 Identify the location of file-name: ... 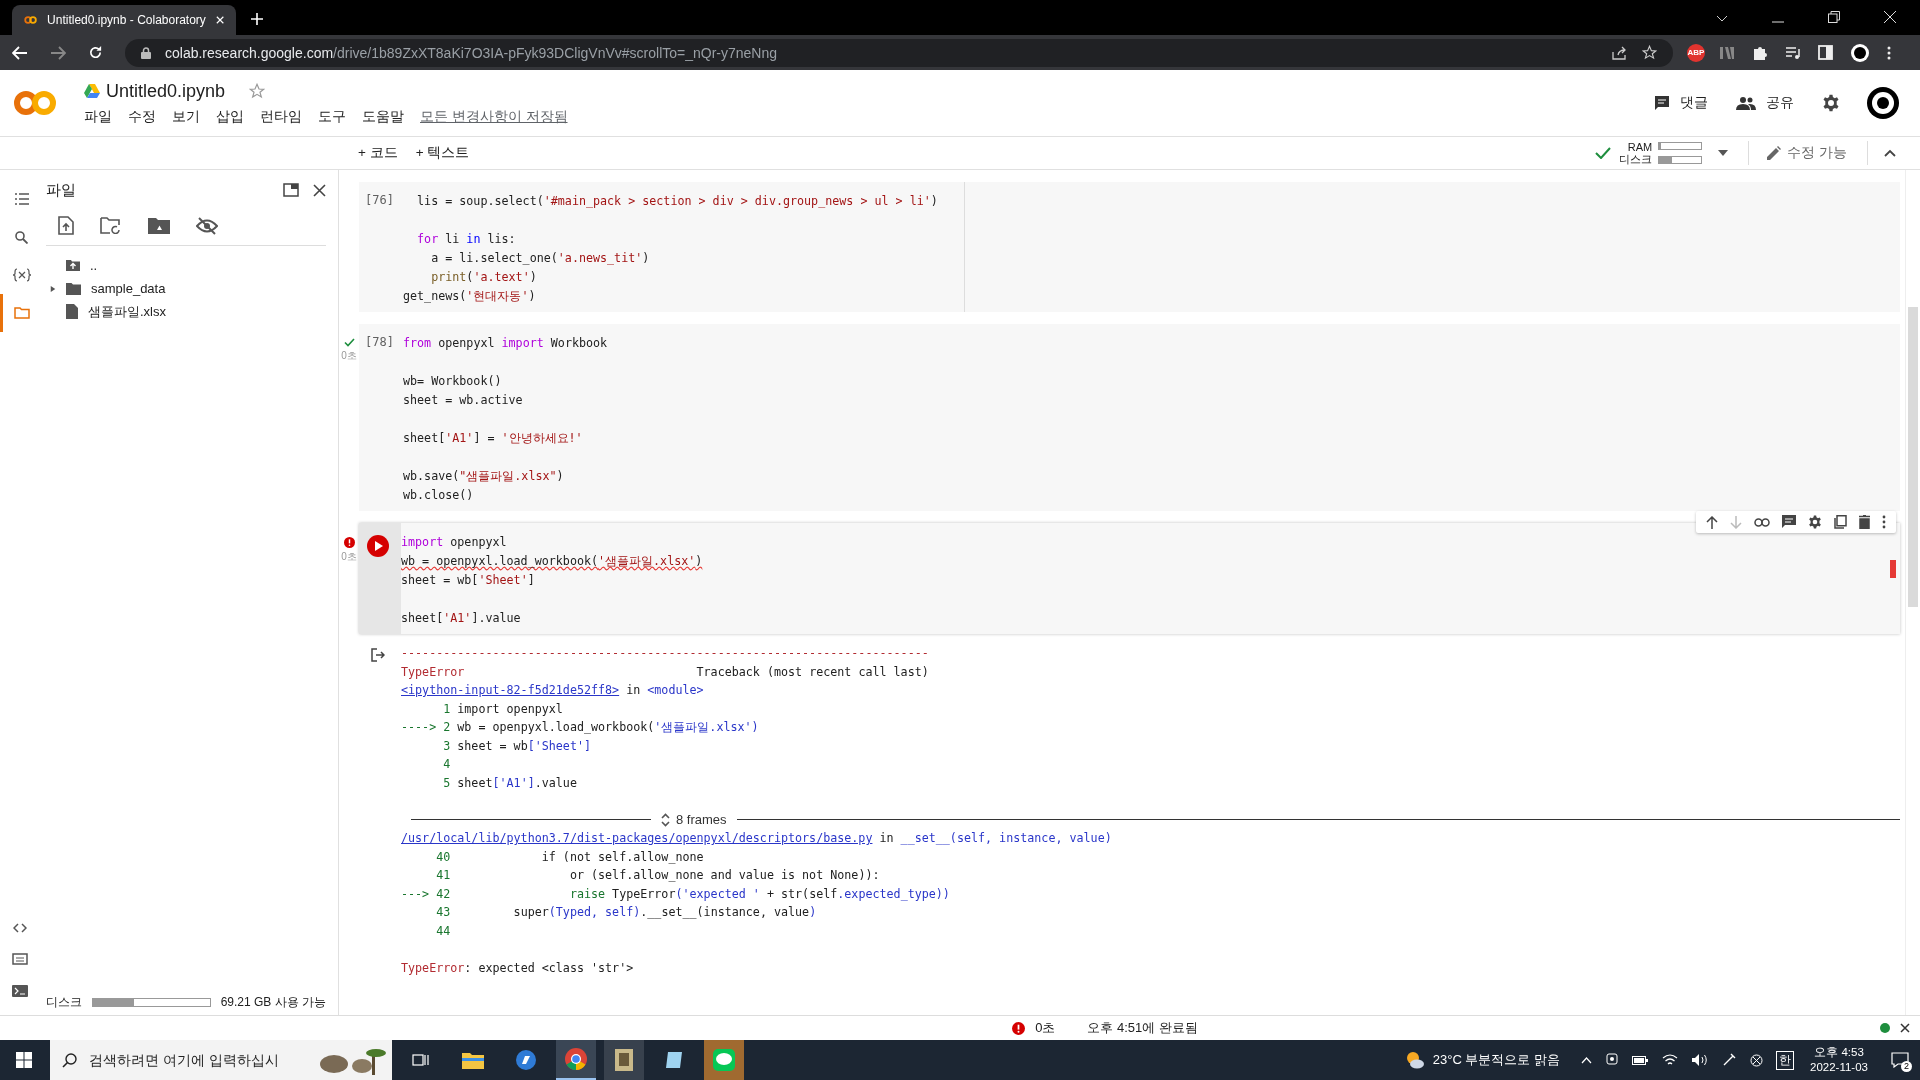
(94, 265).